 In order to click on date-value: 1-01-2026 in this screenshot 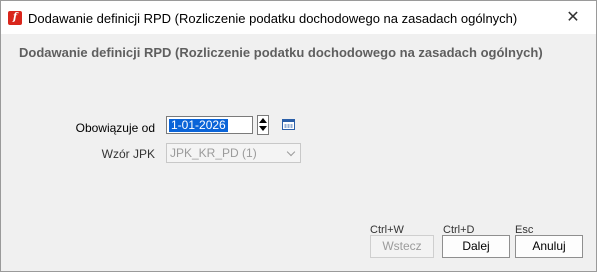, I will do `click(198, 125)`.